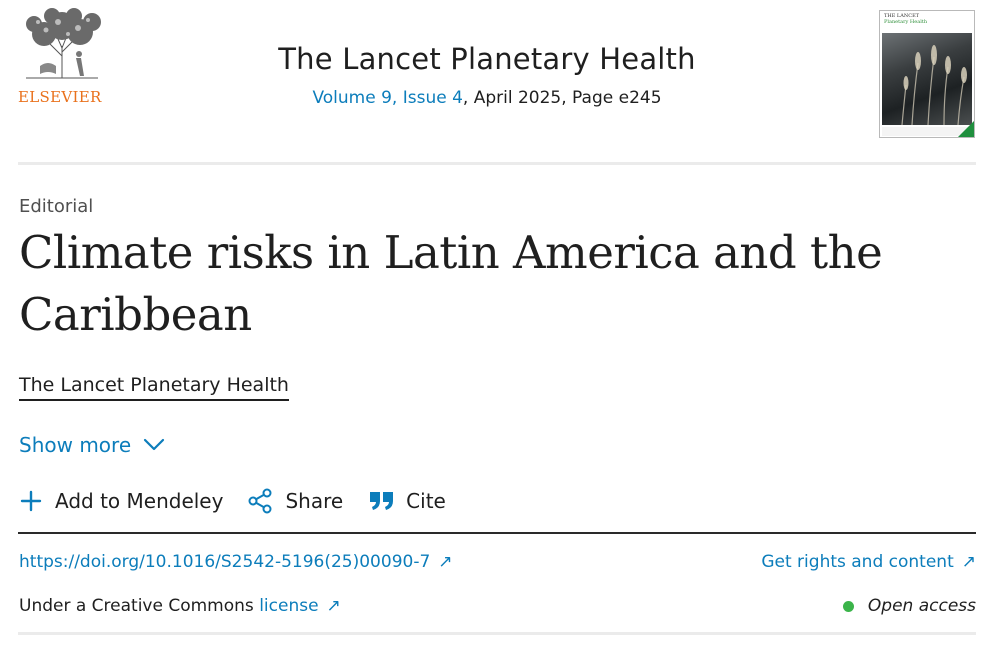 The height and width of the screenshot is (662, 1000). Describe the element at coordinates (487, 59) in the screenshot. I see `journal-title: The Lancet Planetary Health` at that location.